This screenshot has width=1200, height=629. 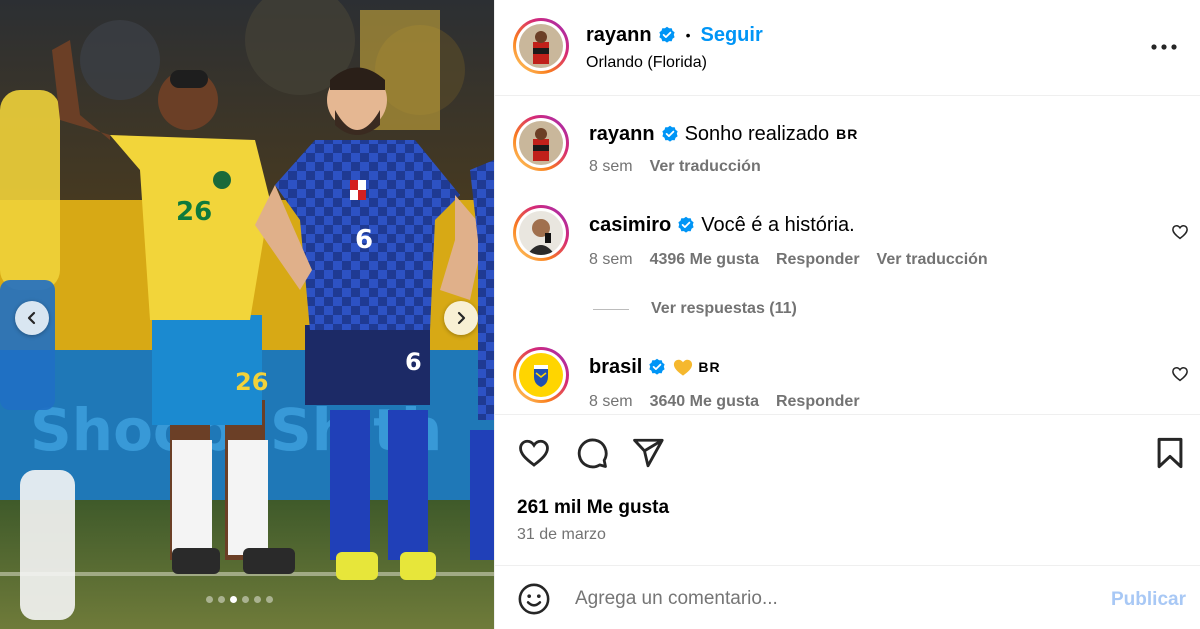 What do you see at coordinates (778, 224) in the screenshot?
I see `comment-text: Você é a história.` at bounding box center [778, 224].